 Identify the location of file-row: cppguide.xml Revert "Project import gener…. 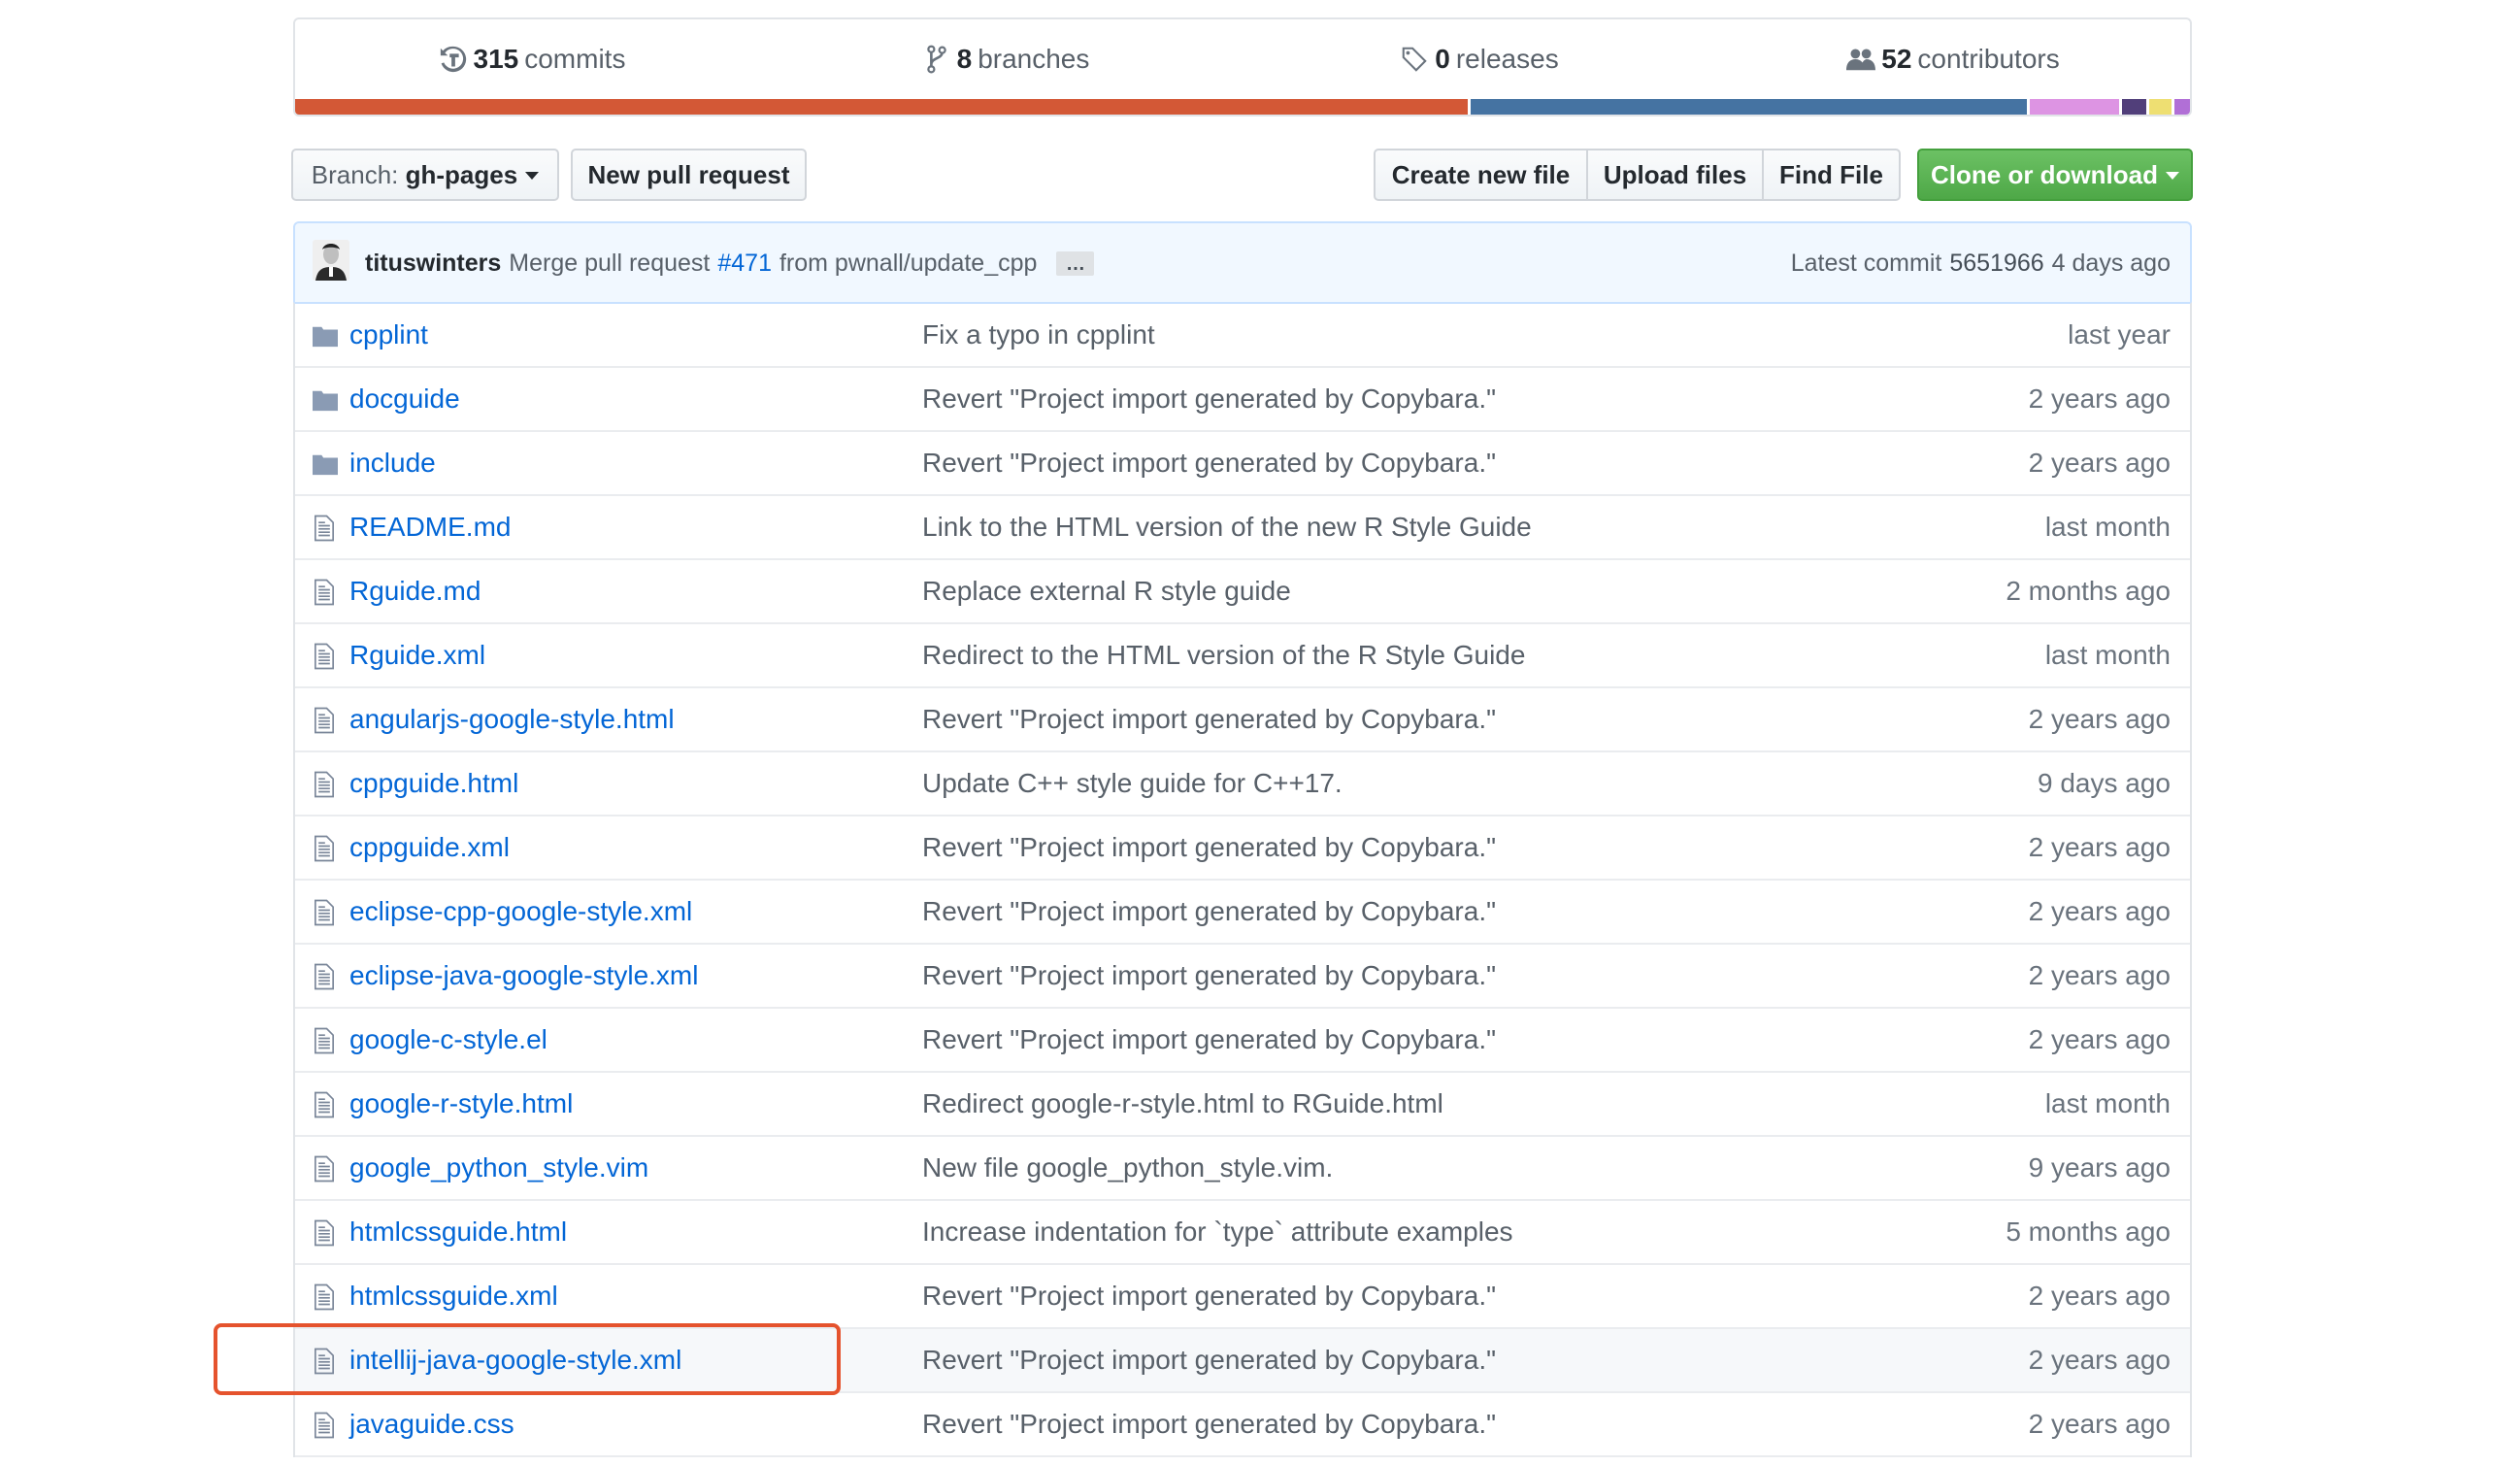
(1242, 848).